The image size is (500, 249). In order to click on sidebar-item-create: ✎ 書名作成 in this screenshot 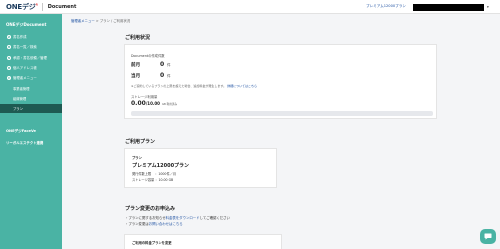, I will do `click(31, 36)`.